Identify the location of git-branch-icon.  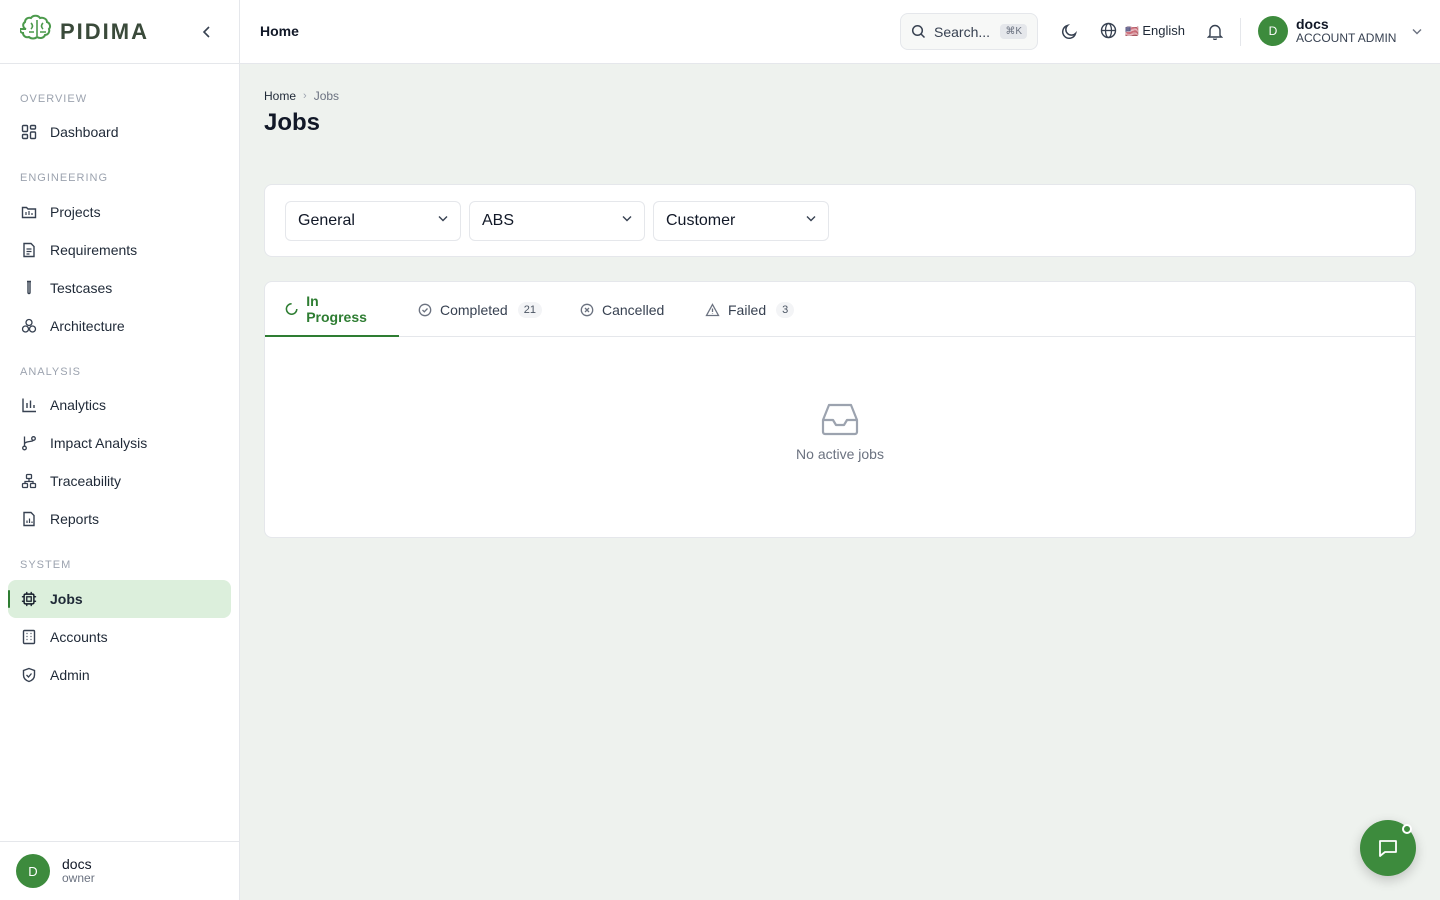
(29, 443).